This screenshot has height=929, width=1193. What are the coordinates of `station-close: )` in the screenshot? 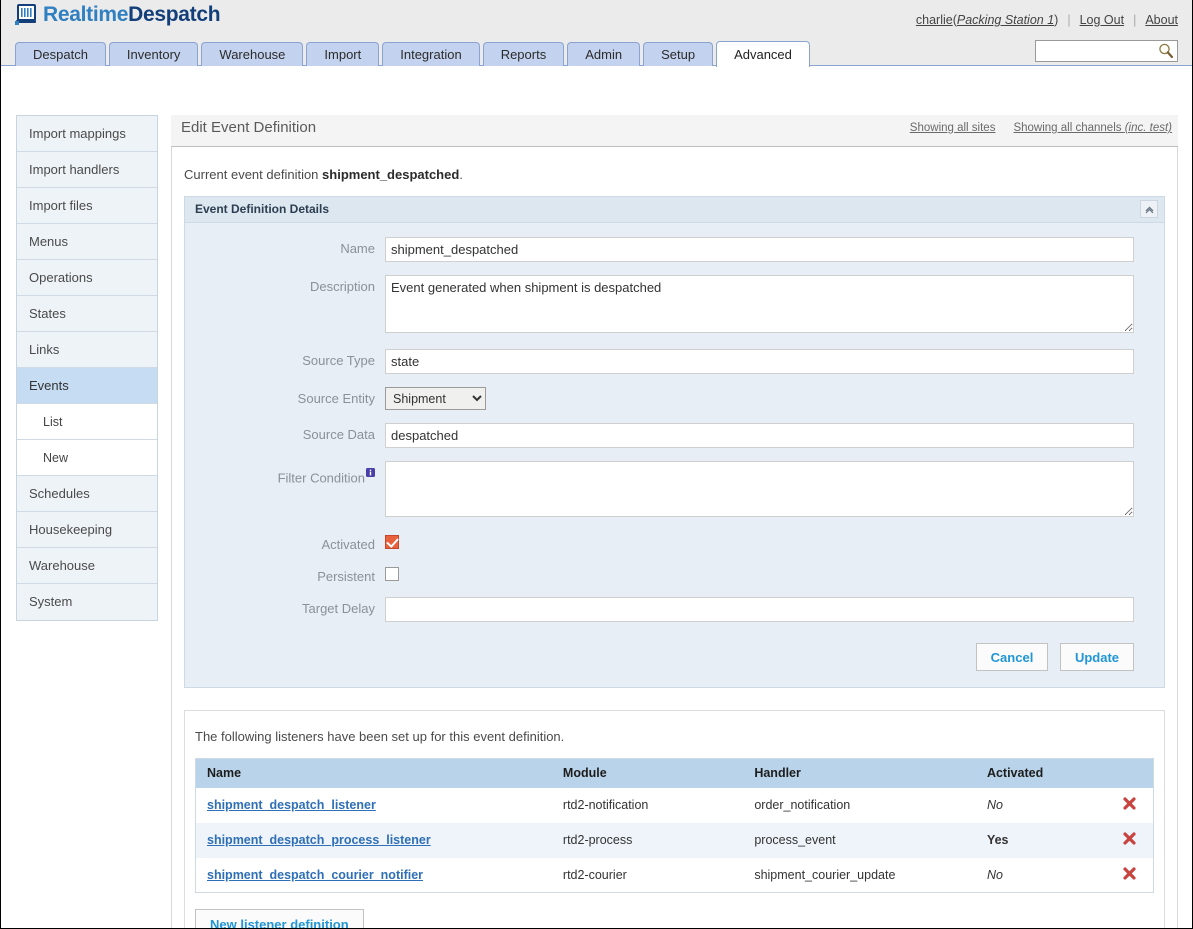 It's located at (1056, 20).